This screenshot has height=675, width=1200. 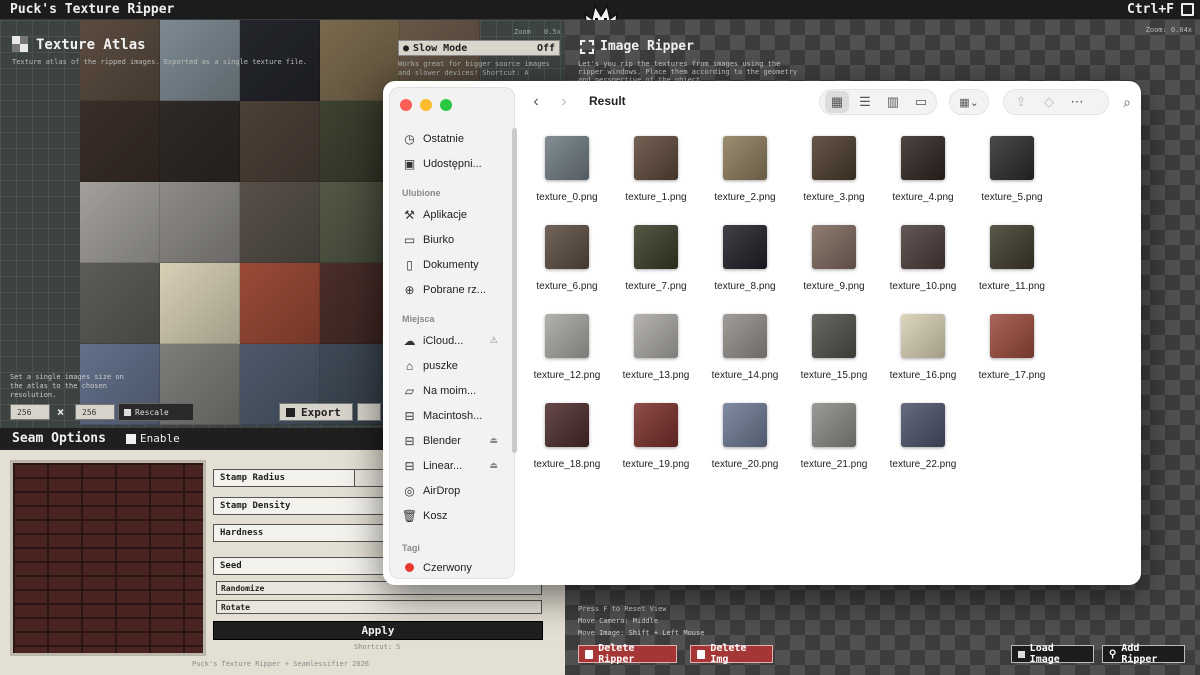 I want to click on slow-mode-toggle: ● Slow Mode Off, so click(x=479, y=48).